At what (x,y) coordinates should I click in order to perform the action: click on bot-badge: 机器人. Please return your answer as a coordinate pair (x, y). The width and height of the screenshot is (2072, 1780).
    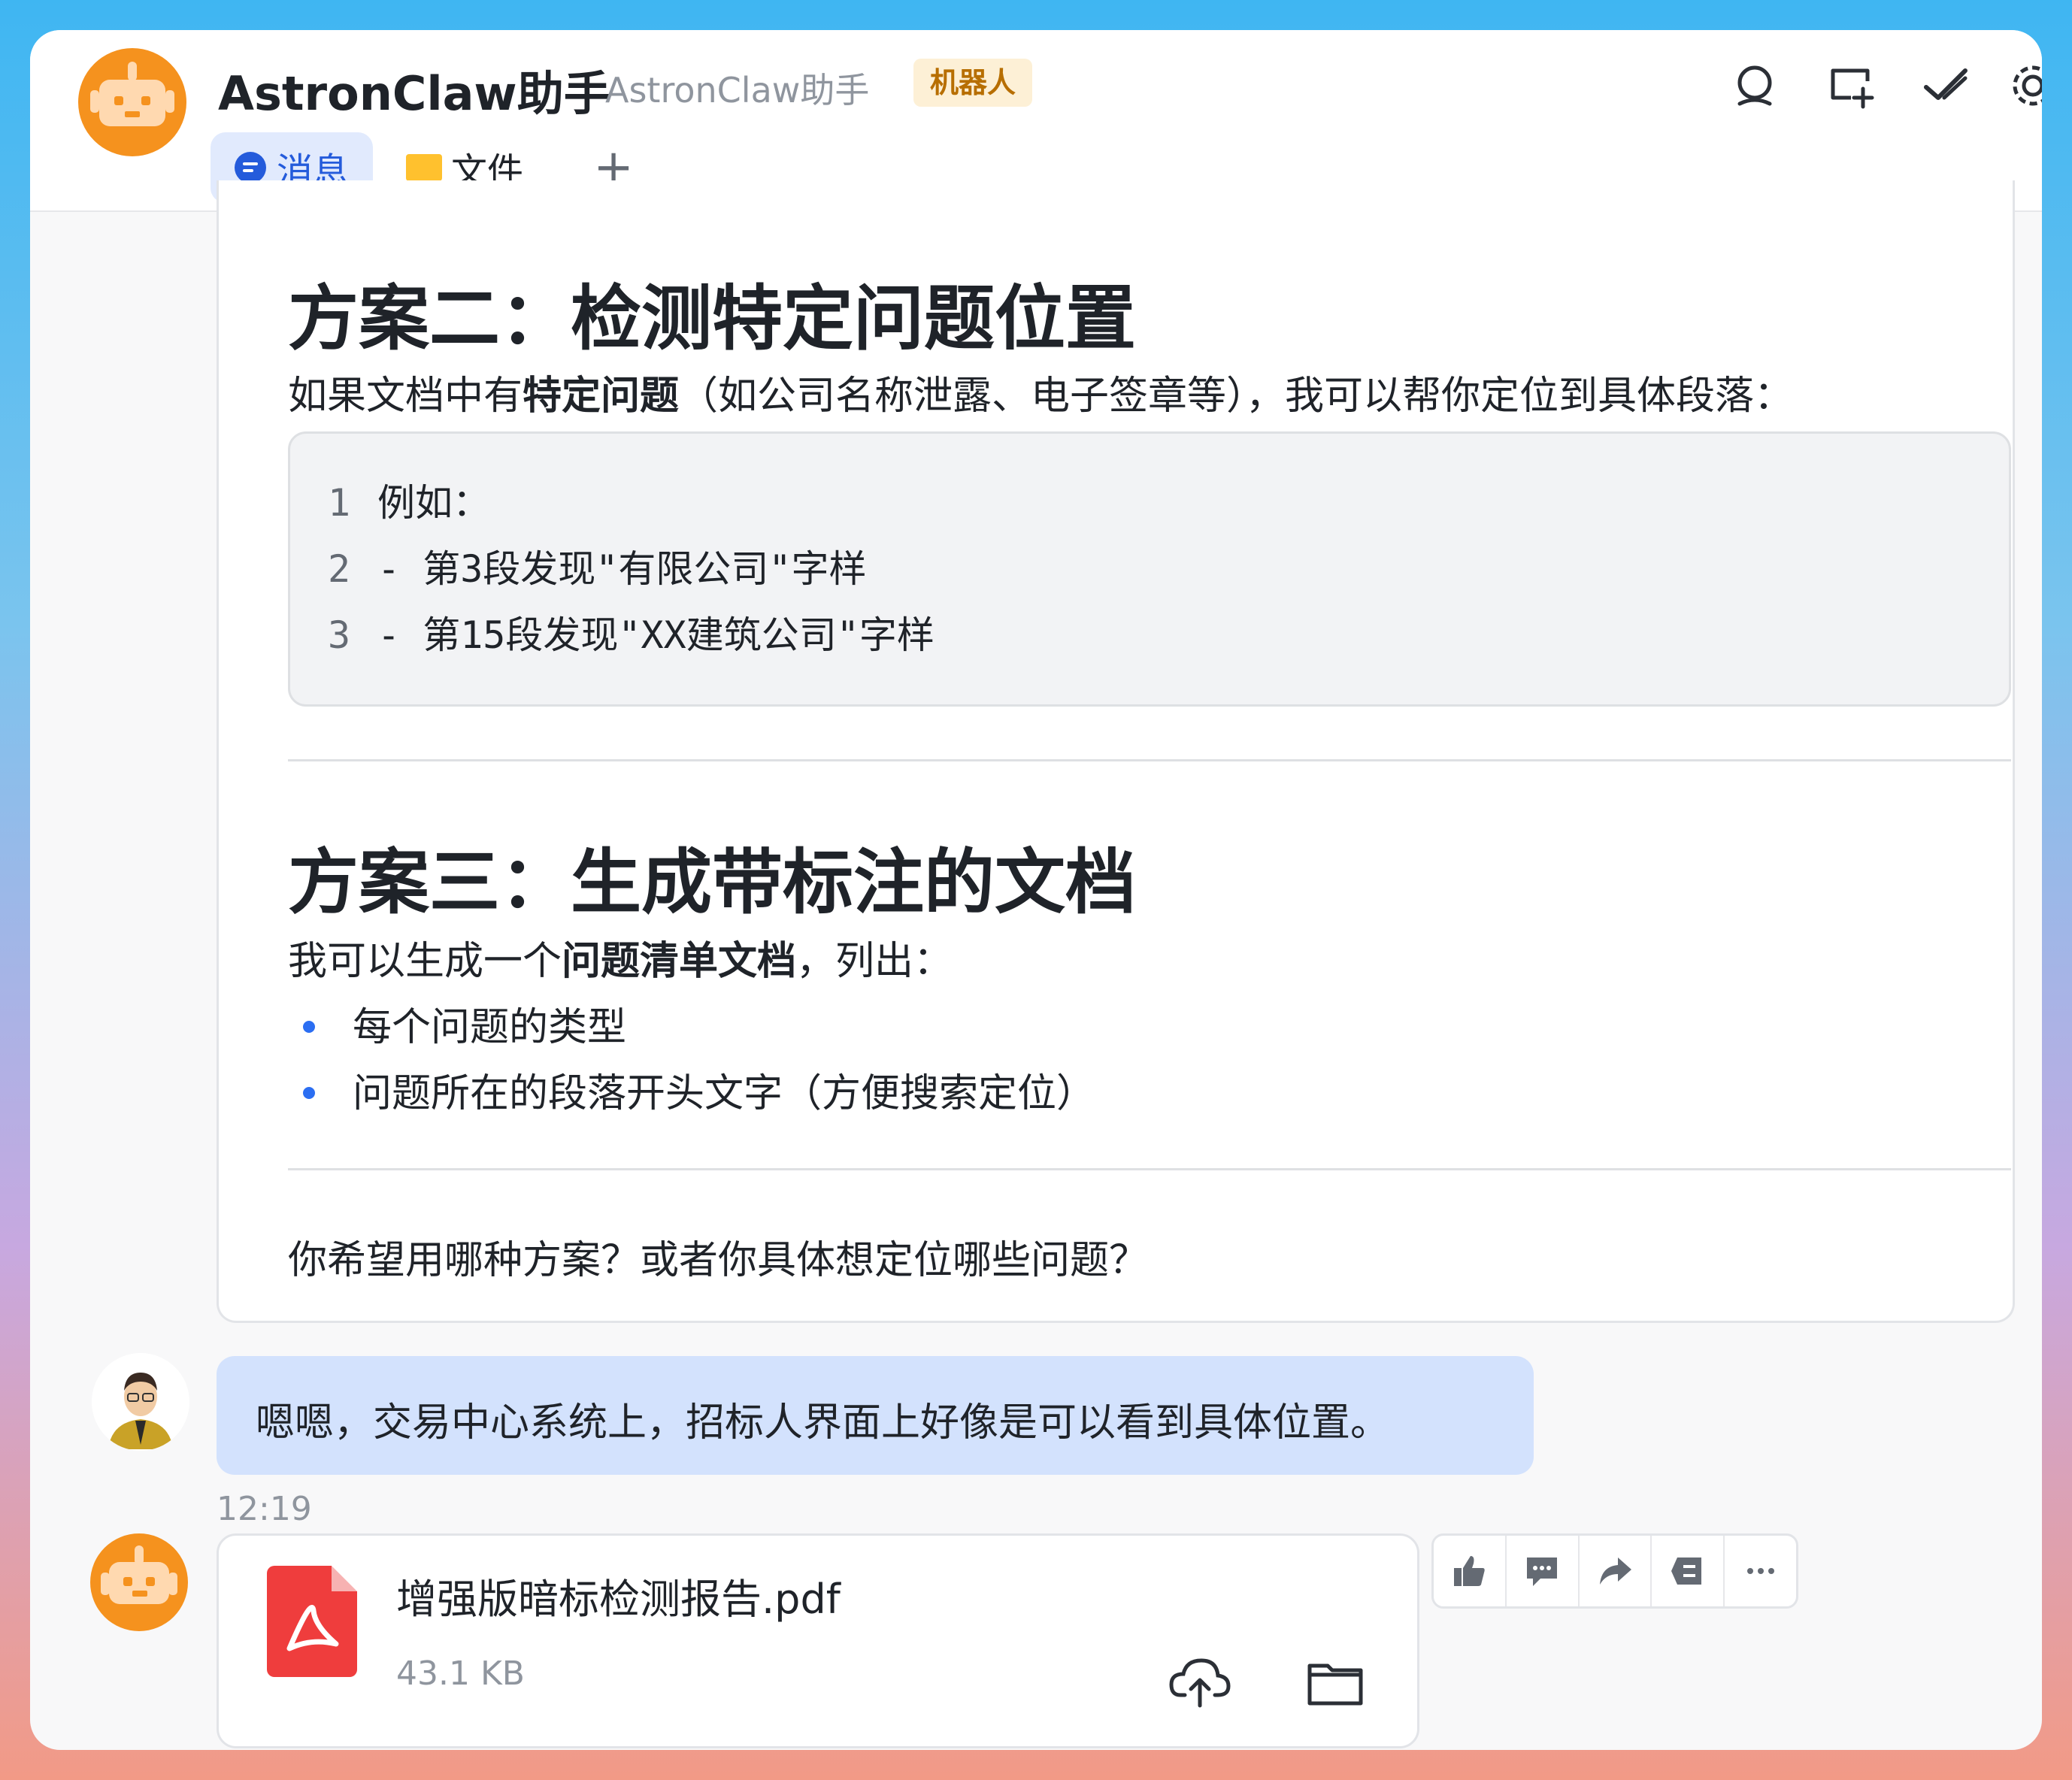
    Looking at the image, I should click on (973, 83).